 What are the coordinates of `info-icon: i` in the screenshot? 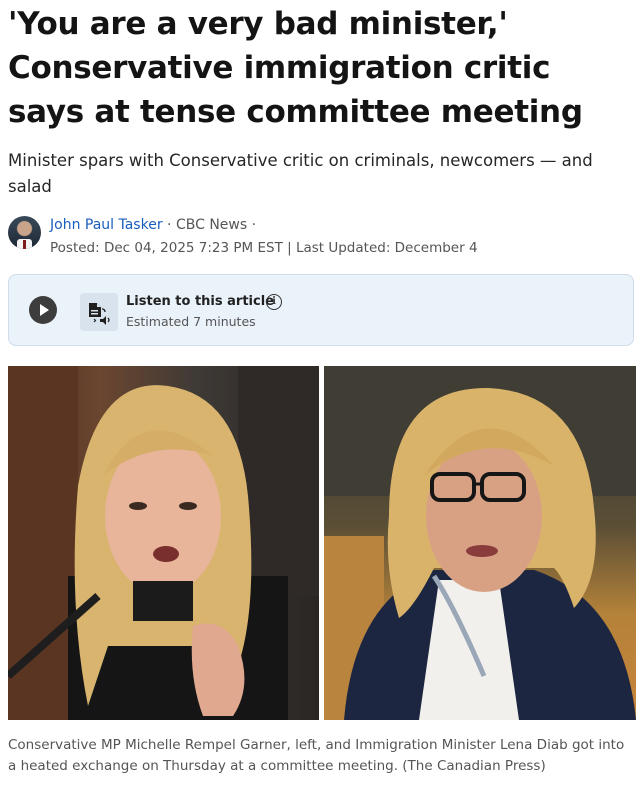 It's located at (274, 302).